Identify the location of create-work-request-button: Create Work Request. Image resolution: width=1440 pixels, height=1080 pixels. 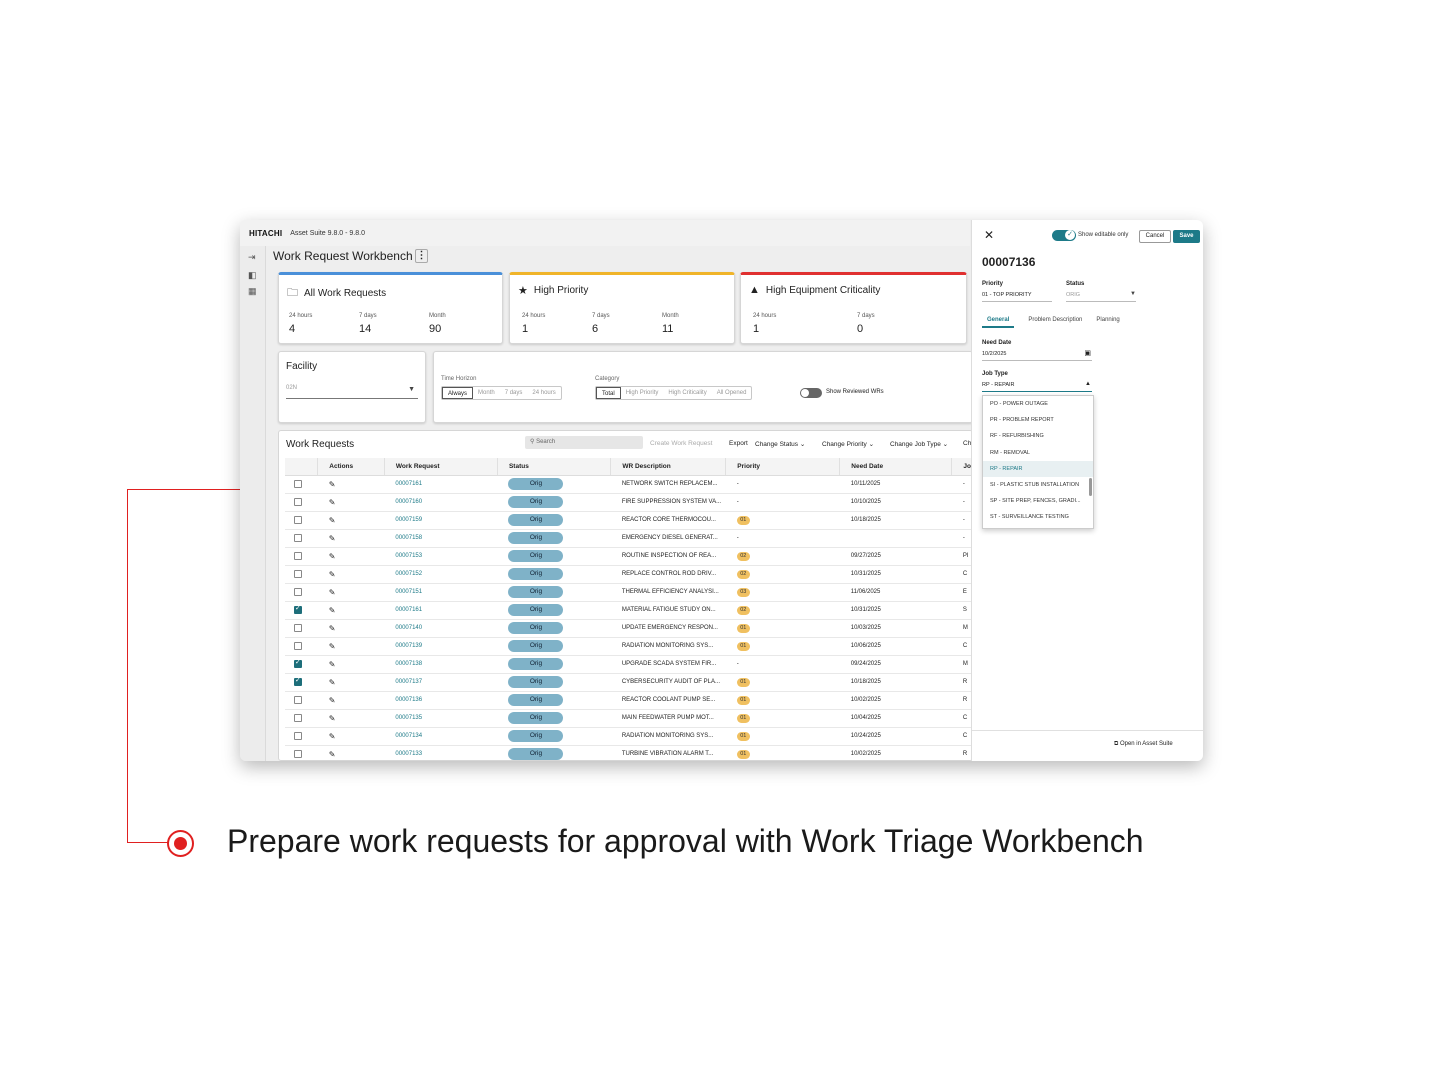
(681, 443).